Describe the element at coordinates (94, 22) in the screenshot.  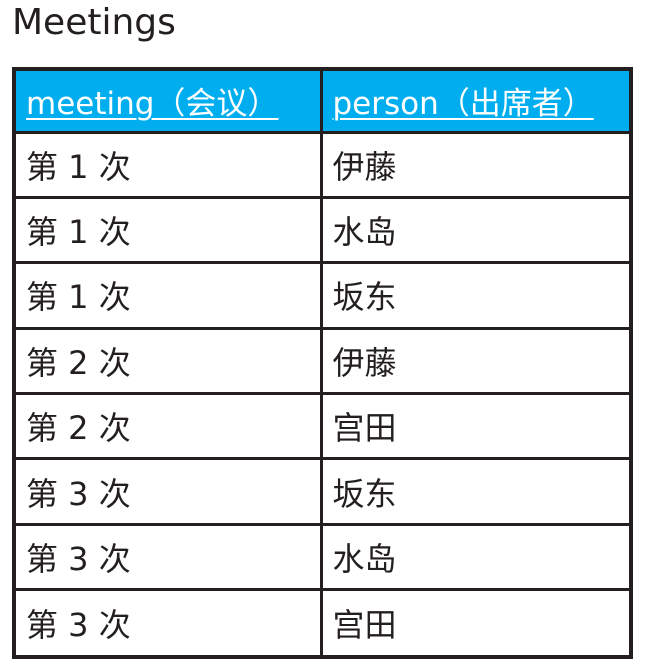
I see `page-title: Meetings` at that location.